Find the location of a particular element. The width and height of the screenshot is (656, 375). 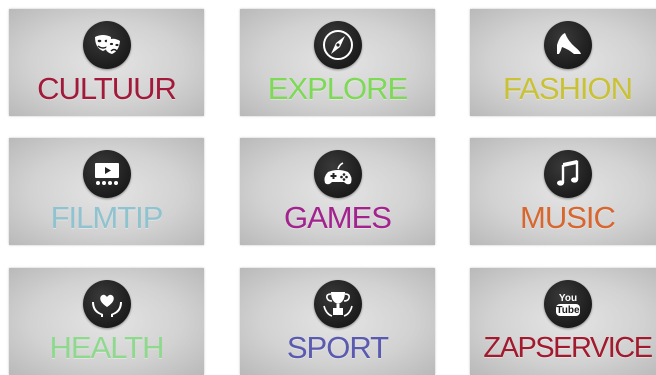

tile-label: HEALTH is located at coordinates (106, 347).